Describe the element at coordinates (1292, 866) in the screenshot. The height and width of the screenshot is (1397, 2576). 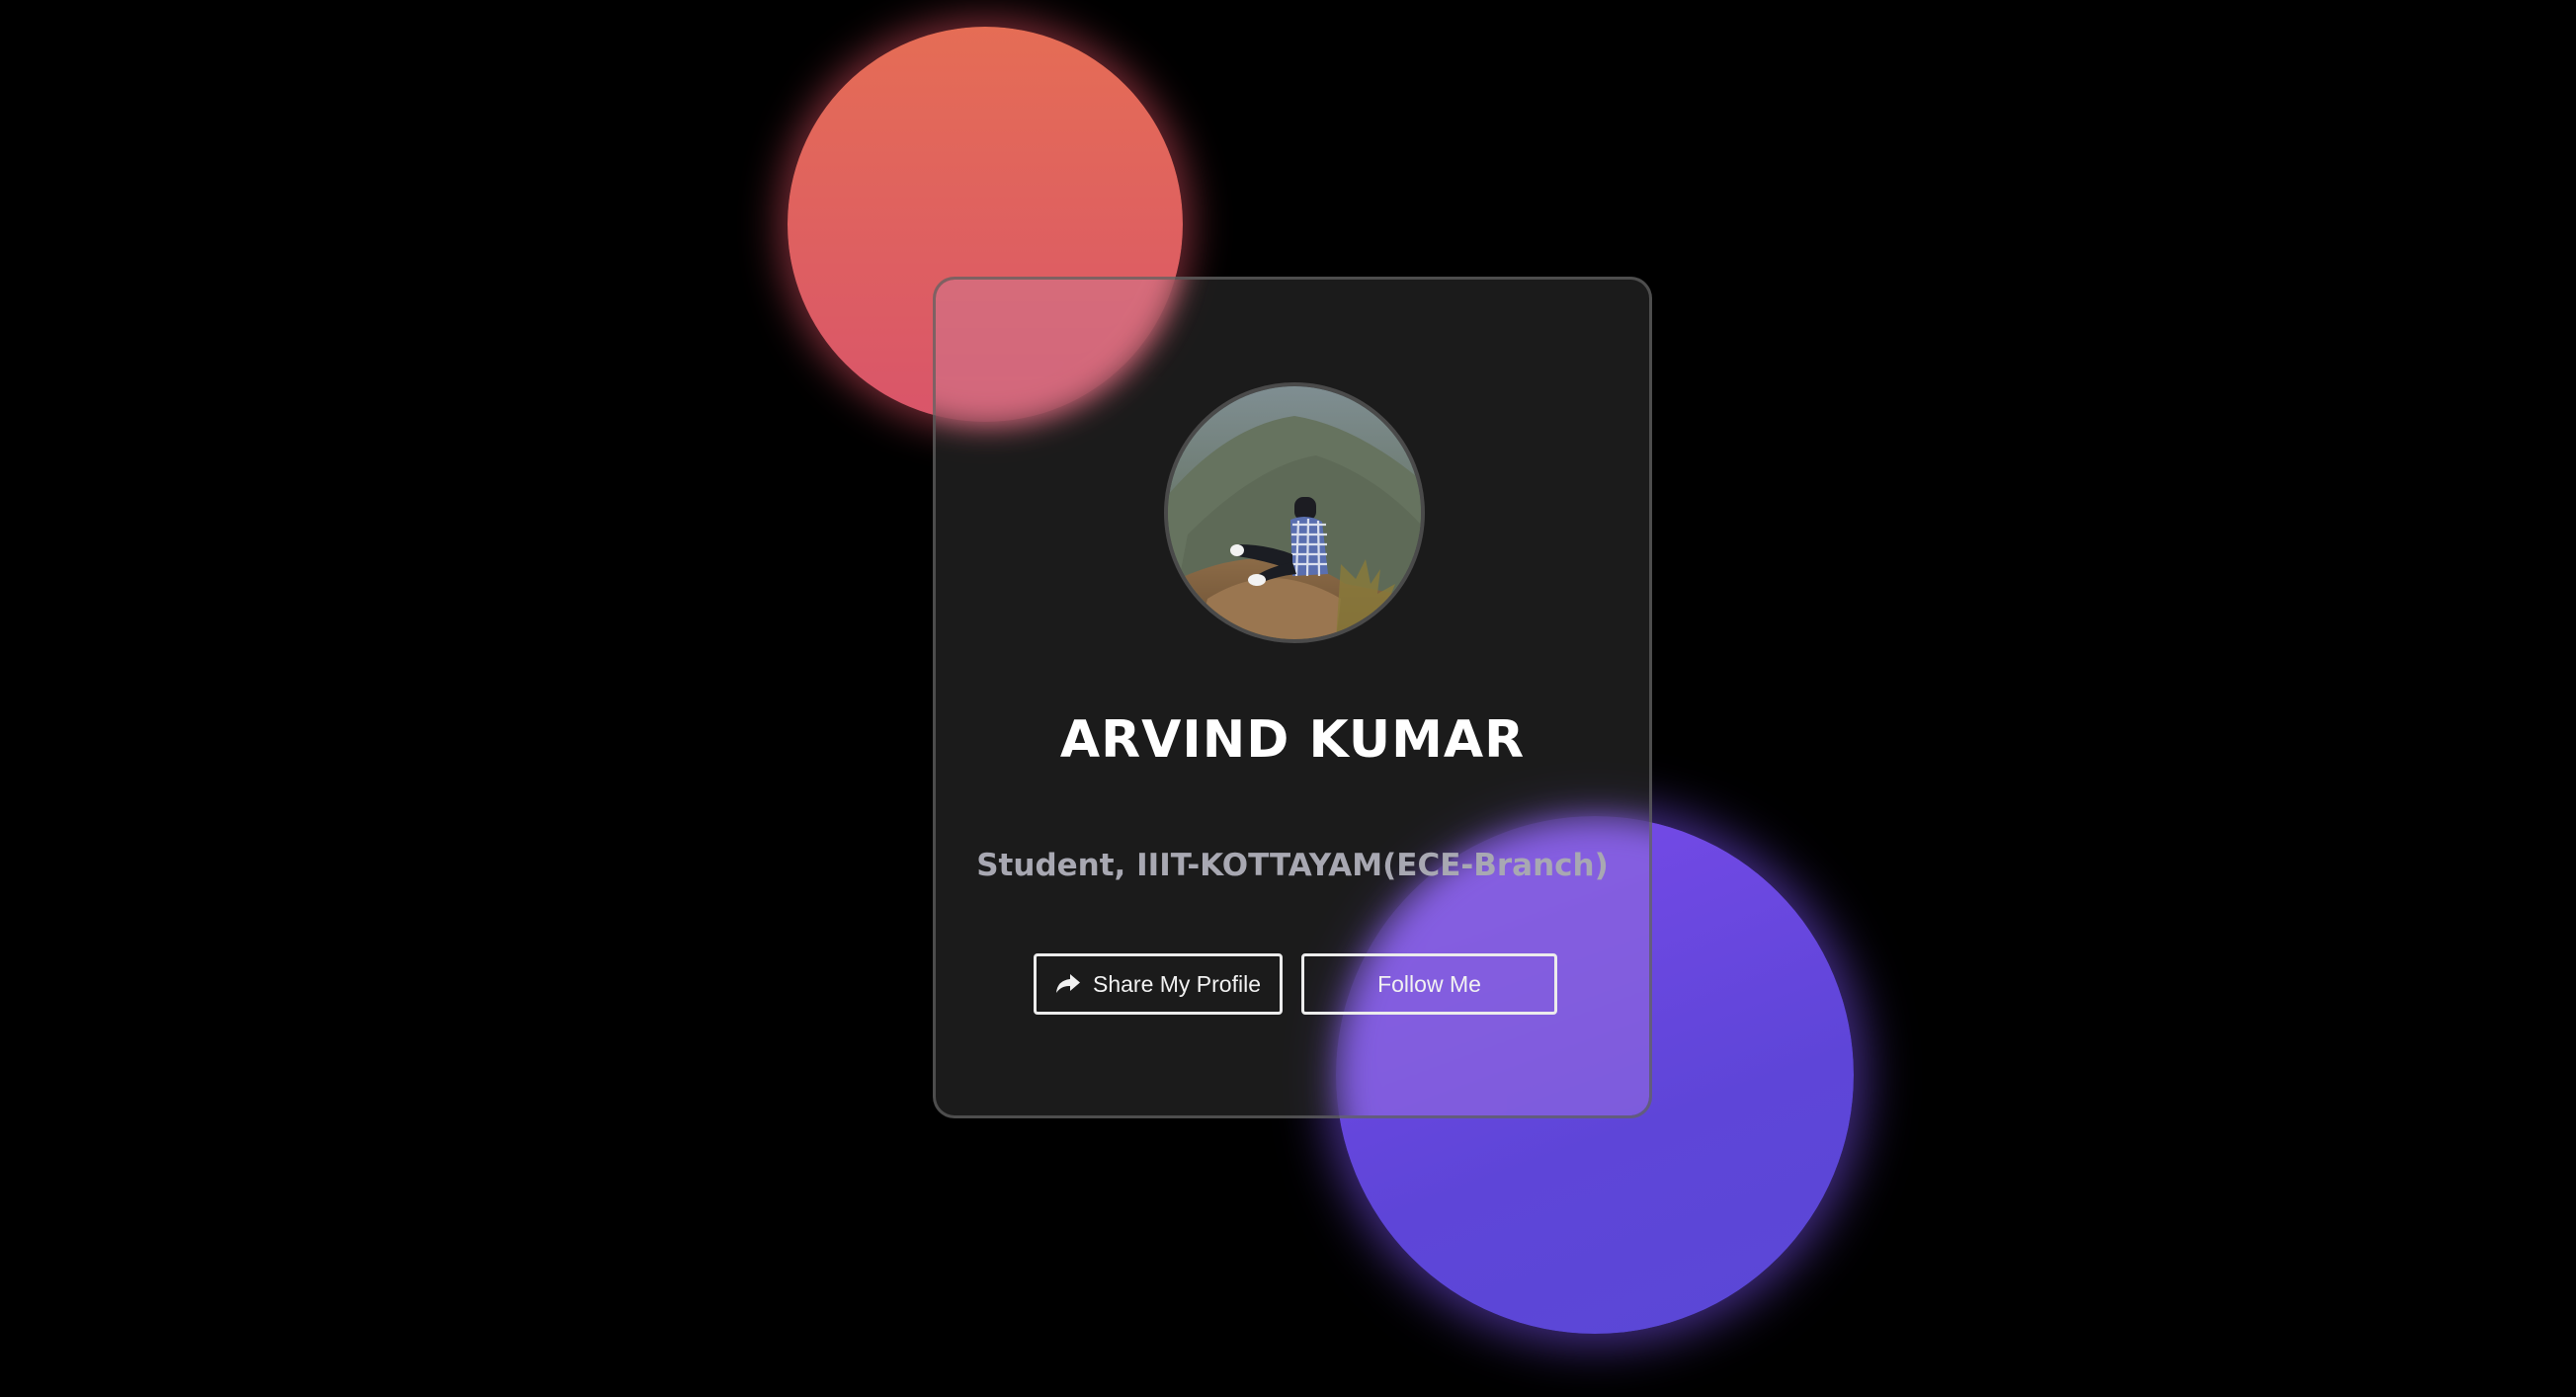
I see `profile-subtitle: Student, IIIT-KOTTAYAM(ECE-Branch)` at that location.